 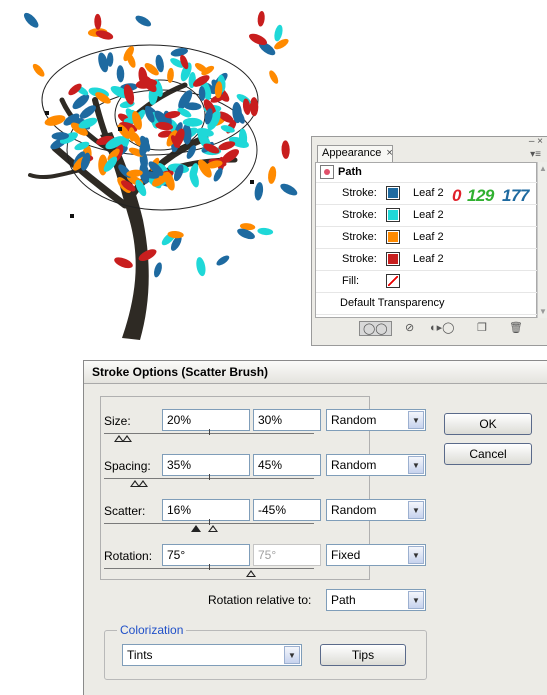 What do you see at coordinates (287, 465) in the screenshot?
I see `param-max-input: 45%` at bounding box center [287, 465].